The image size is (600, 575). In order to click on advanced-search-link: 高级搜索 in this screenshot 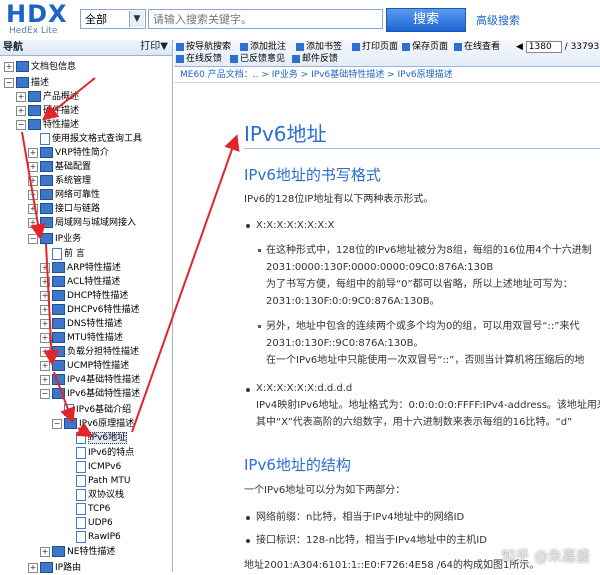, I will do `click(498, 20)`.